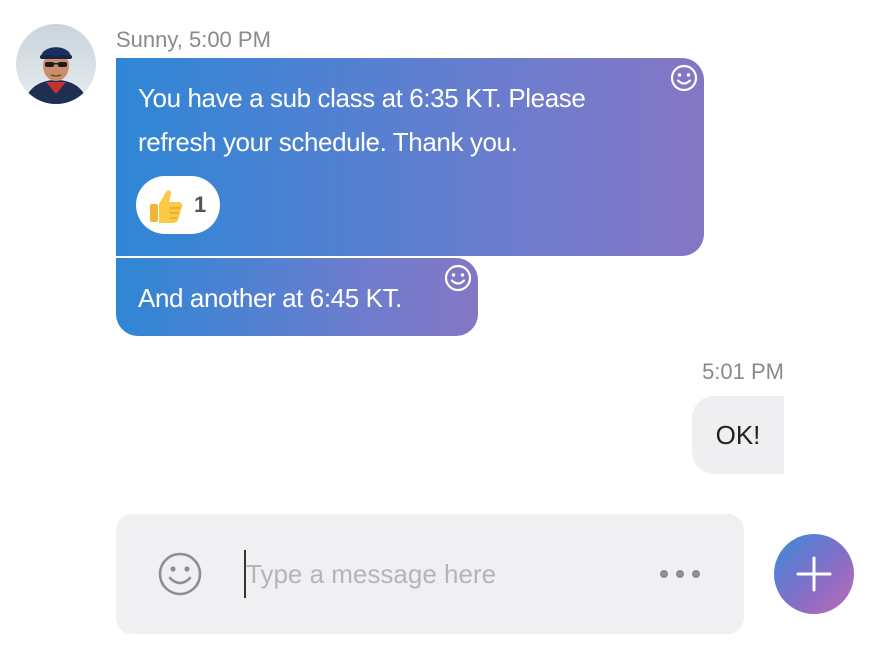 This screenshot has height=667, width=880. Describe the element at coordinates (743, 371) in the screenshot. I see `outgoing-meta: 5:01 PM` at that location.